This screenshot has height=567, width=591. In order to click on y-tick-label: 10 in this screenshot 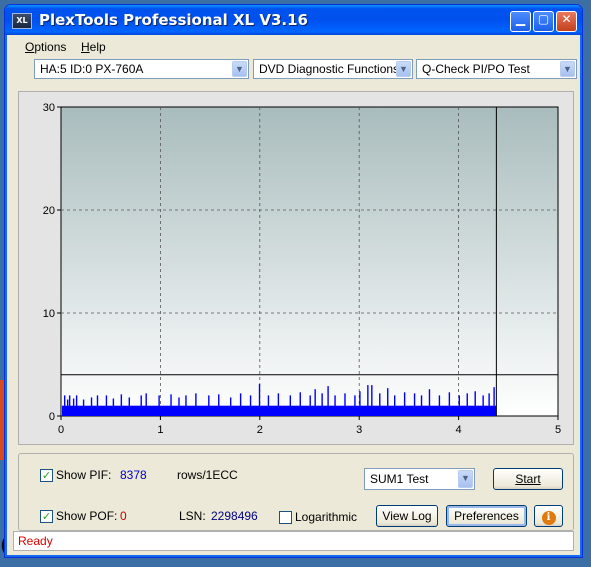, I will do `click(49, 314)`.